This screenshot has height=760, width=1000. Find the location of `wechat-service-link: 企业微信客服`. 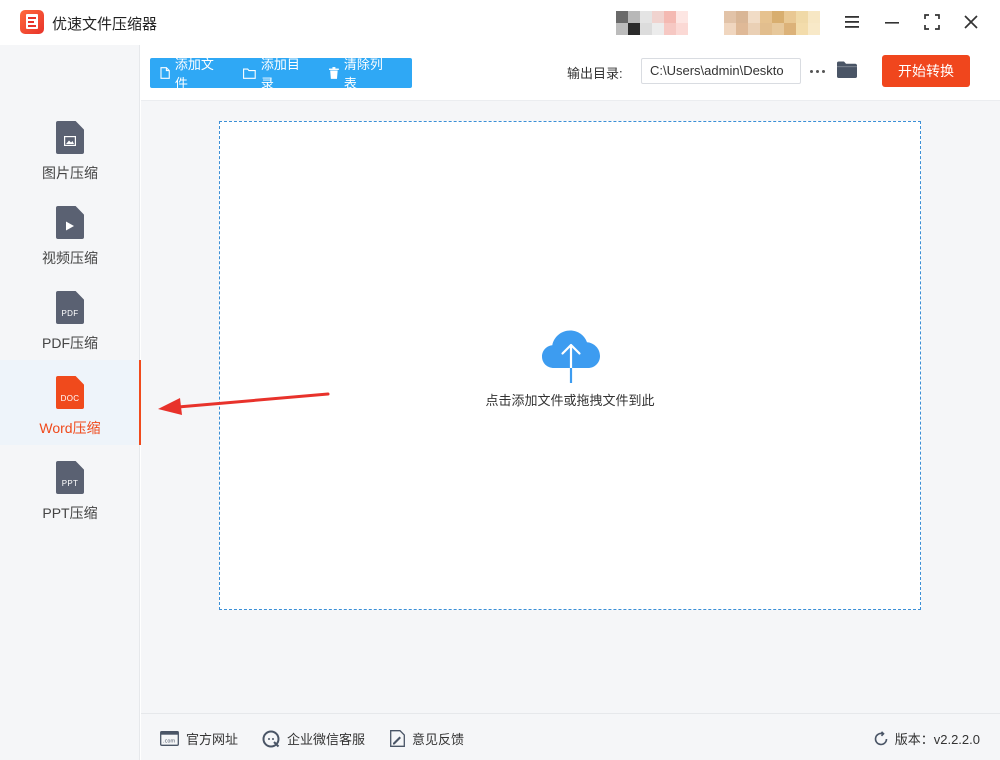

wechat-service-link: 企业微信客服 is located at coordinates (313, 738).